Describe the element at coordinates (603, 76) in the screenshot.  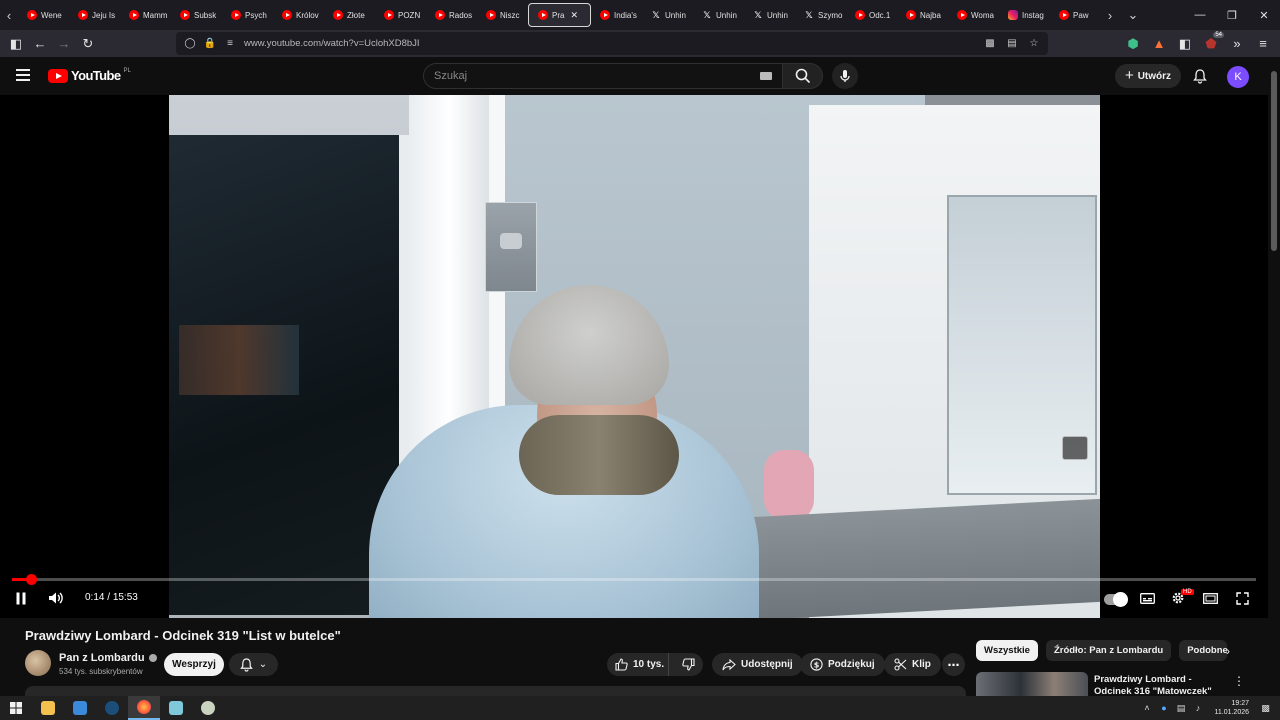
I see `search-input: Szukaj` at that location.